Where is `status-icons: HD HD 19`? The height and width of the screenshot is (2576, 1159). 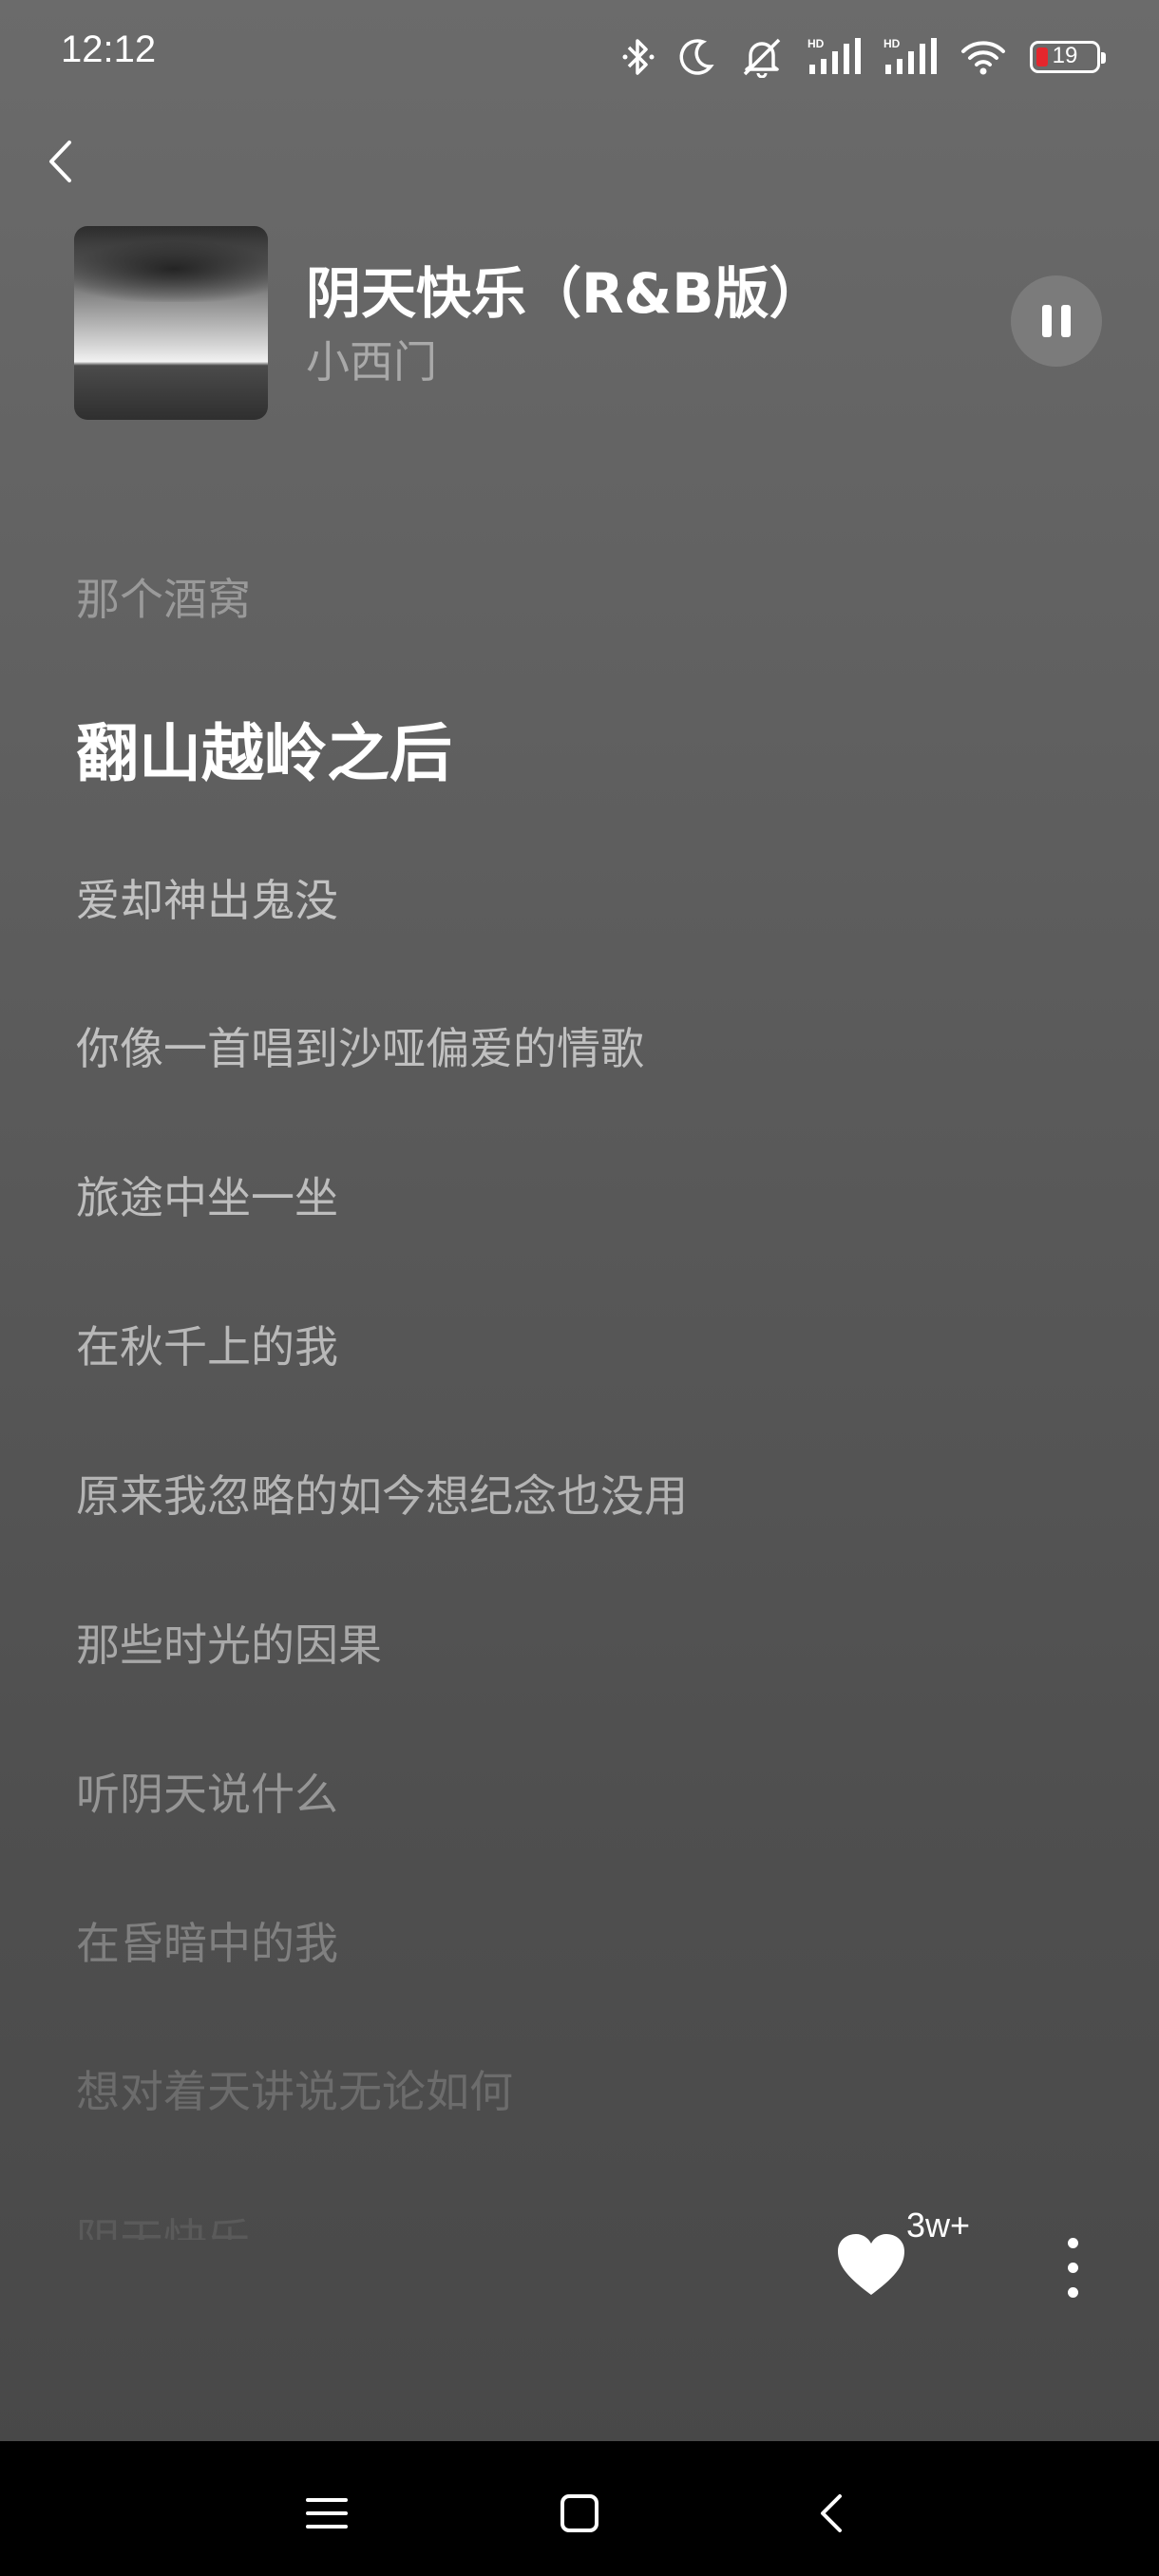
status-icons: HD HD 19 is located at coordinates (863, 57).